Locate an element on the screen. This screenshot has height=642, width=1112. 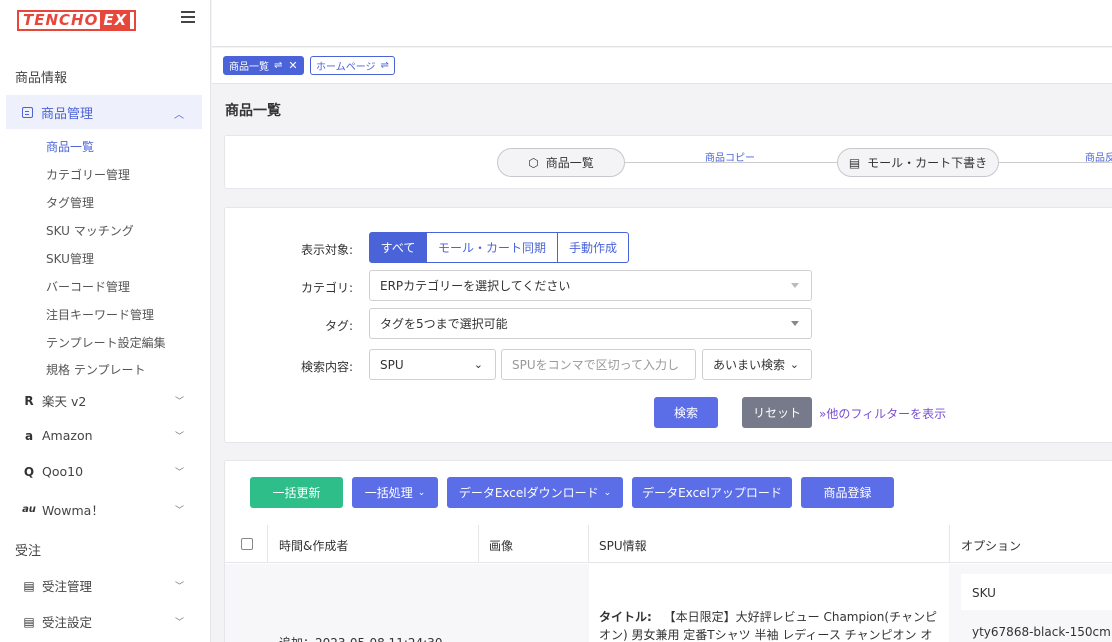
reset-button: リセット is located at coordinates (777, 412).